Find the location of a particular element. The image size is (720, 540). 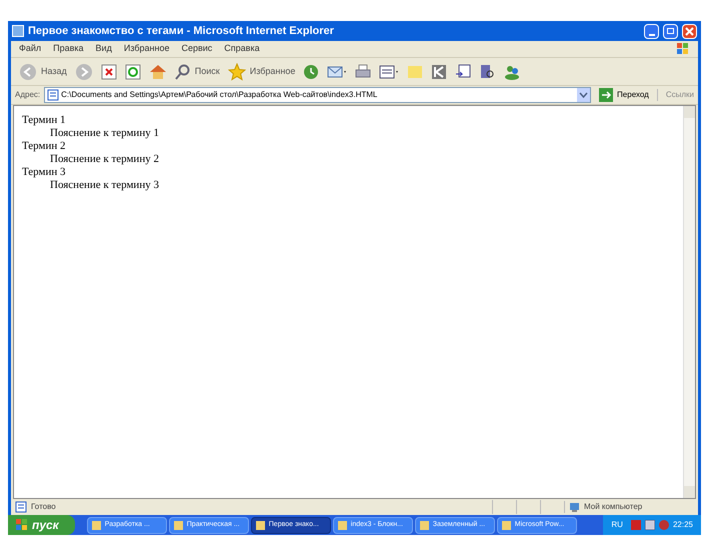

search-button: Поиск is located at coordinates (197, 72).